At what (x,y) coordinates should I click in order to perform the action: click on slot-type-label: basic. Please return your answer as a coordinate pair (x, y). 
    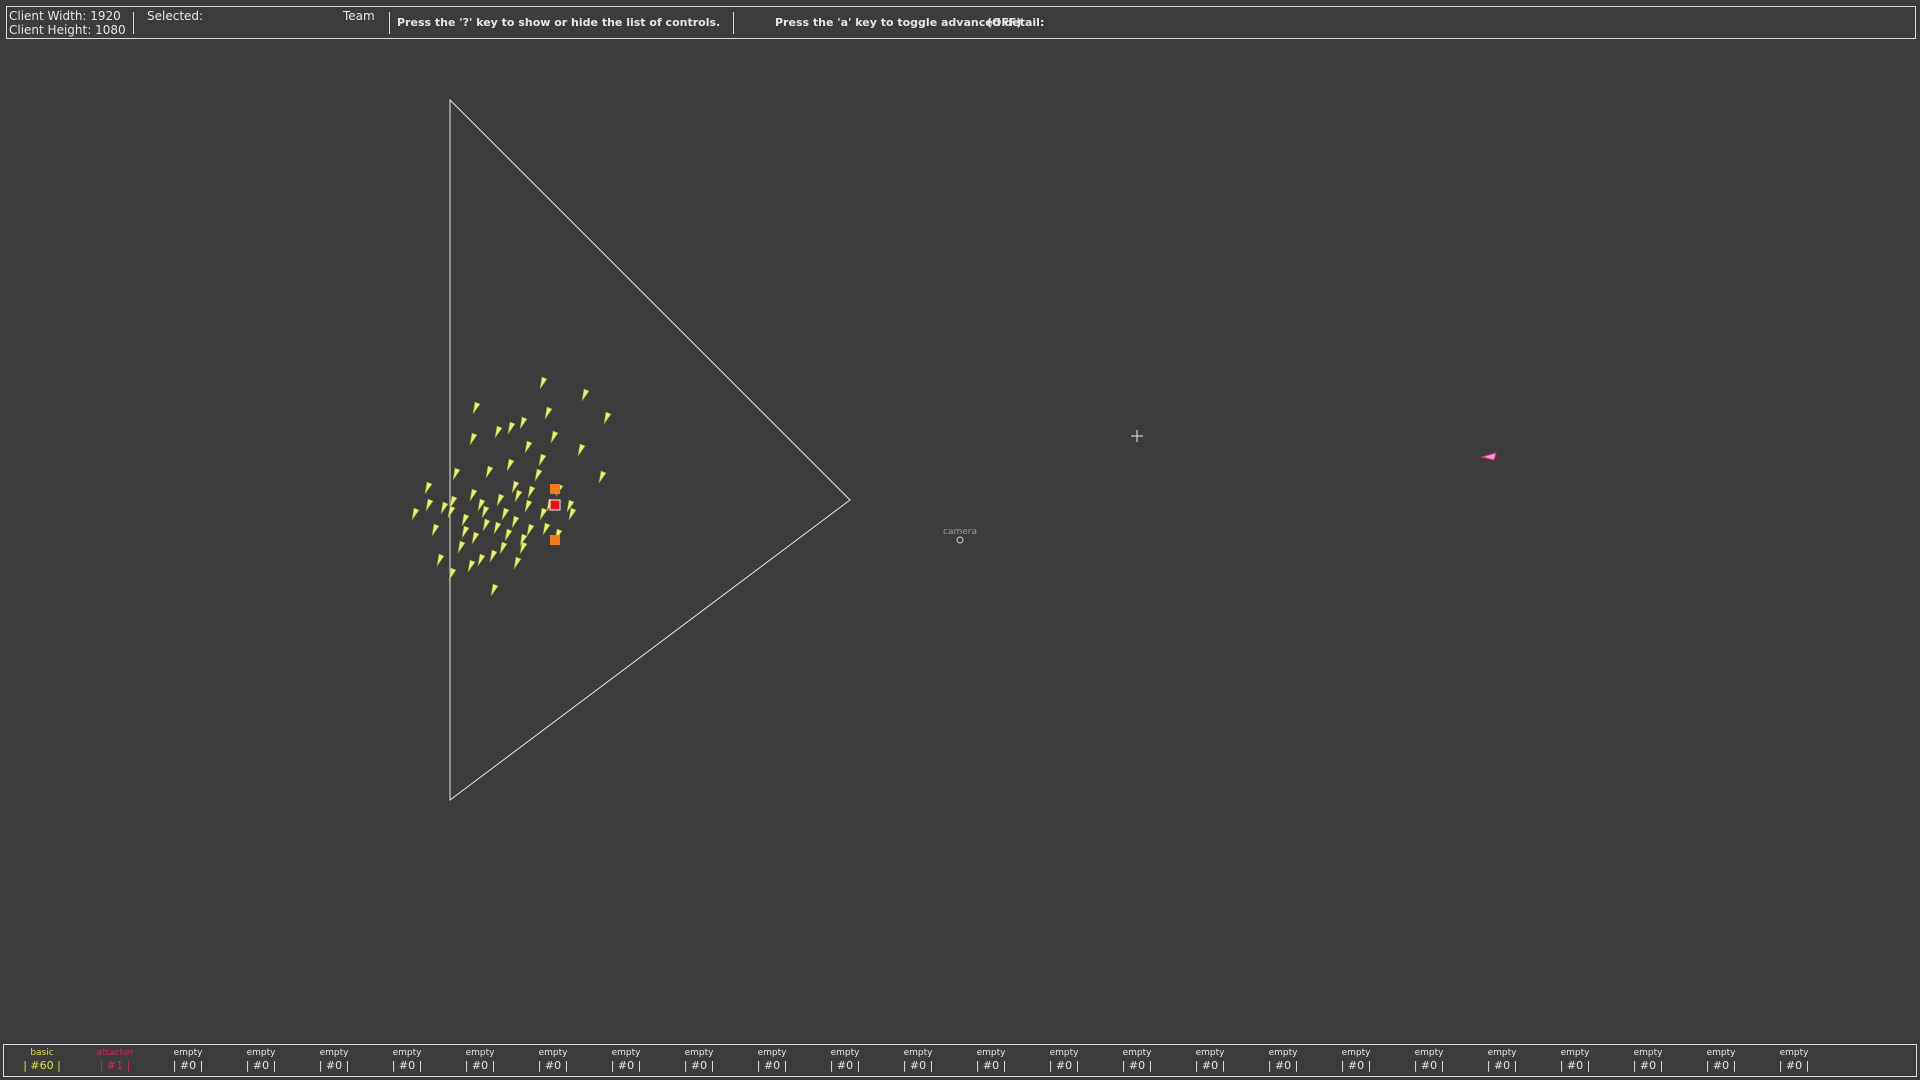
    Looking at the image, I should click on (42, 1053).